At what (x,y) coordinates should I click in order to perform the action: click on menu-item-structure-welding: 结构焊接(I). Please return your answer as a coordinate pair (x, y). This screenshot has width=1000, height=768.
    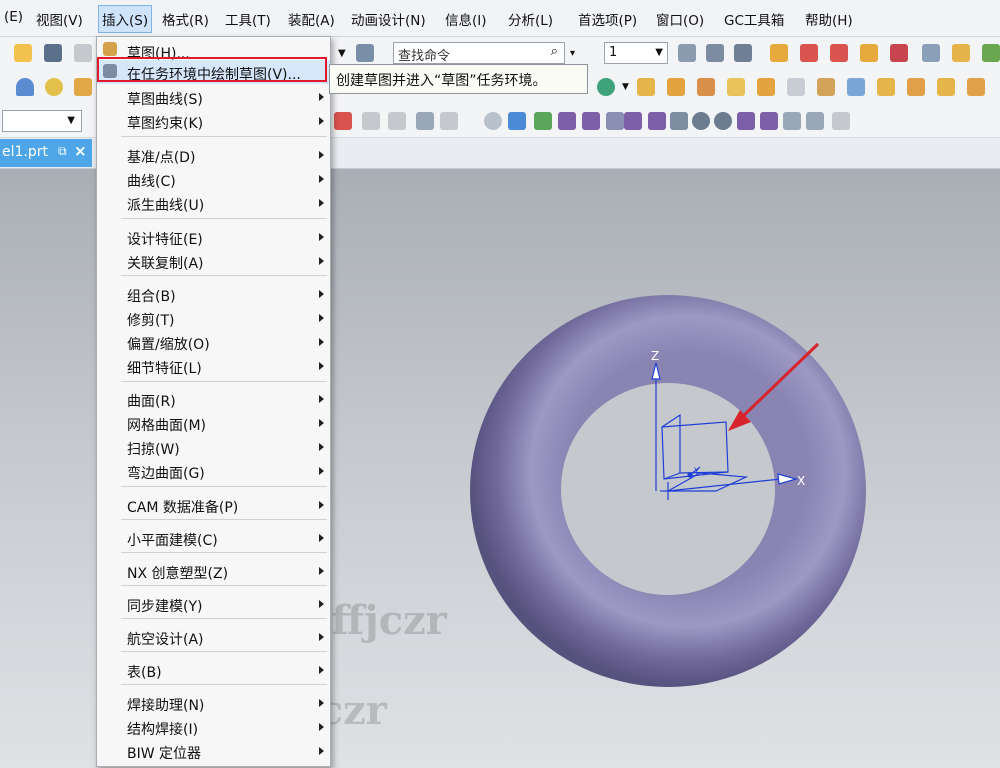
    Looking at the image, I should click on (213, 727).